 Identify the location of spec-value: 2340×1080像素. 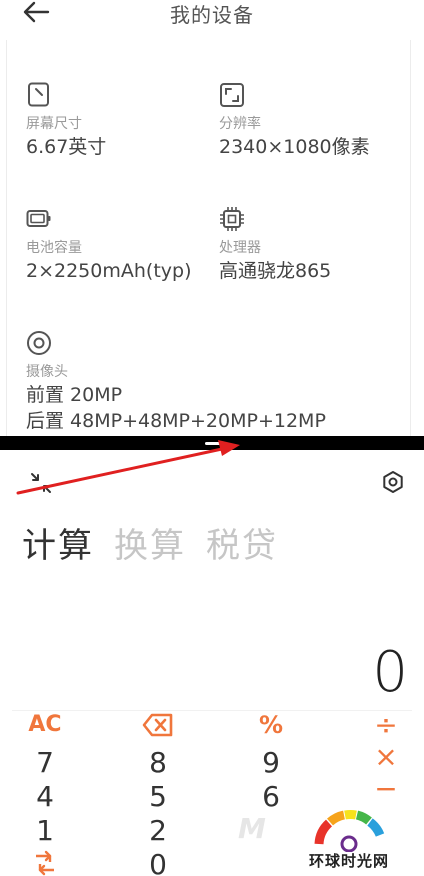
(294, 147).